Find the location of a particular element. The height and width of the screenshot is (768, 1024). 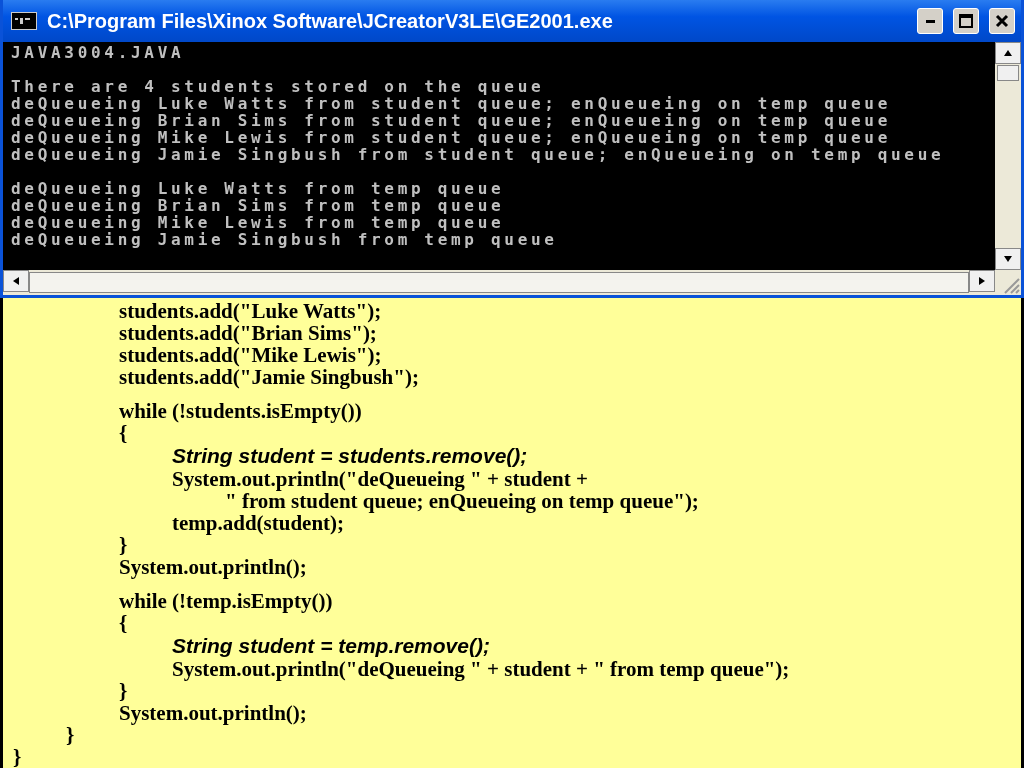

scroll-up-button is located at coordinates (1008, 53).